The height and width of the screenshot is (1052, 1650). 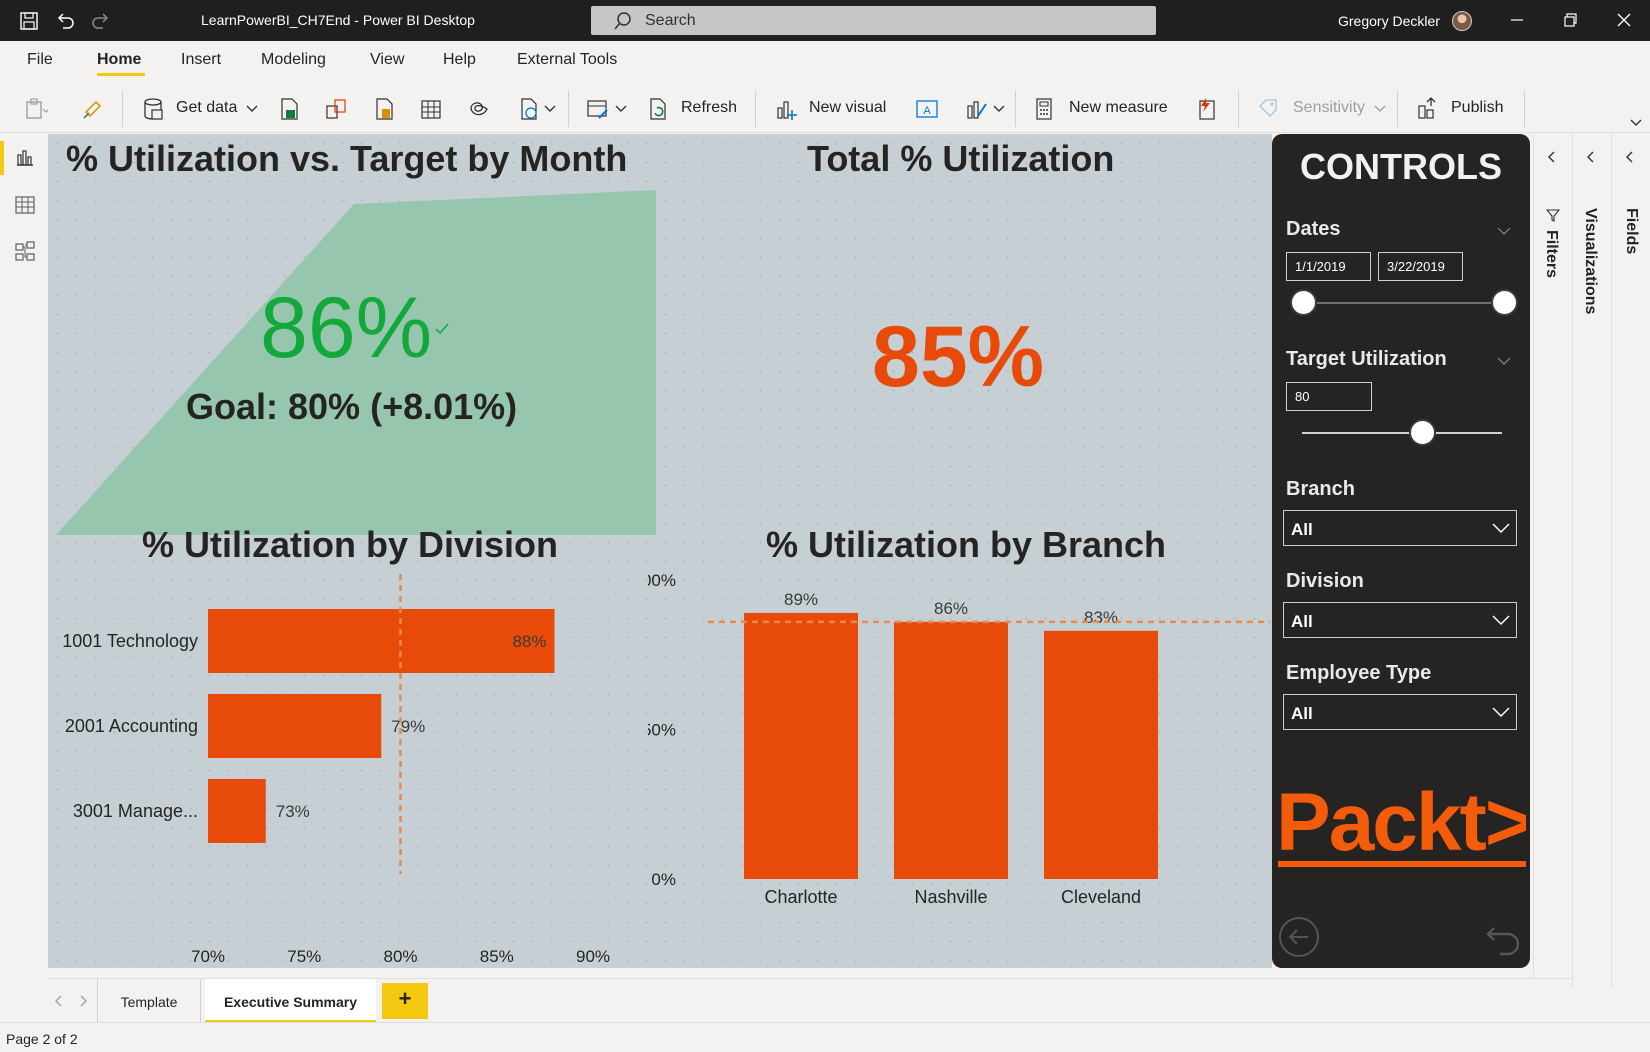 I want to click on quick-measure-icon, so click(x=1207, y=109).